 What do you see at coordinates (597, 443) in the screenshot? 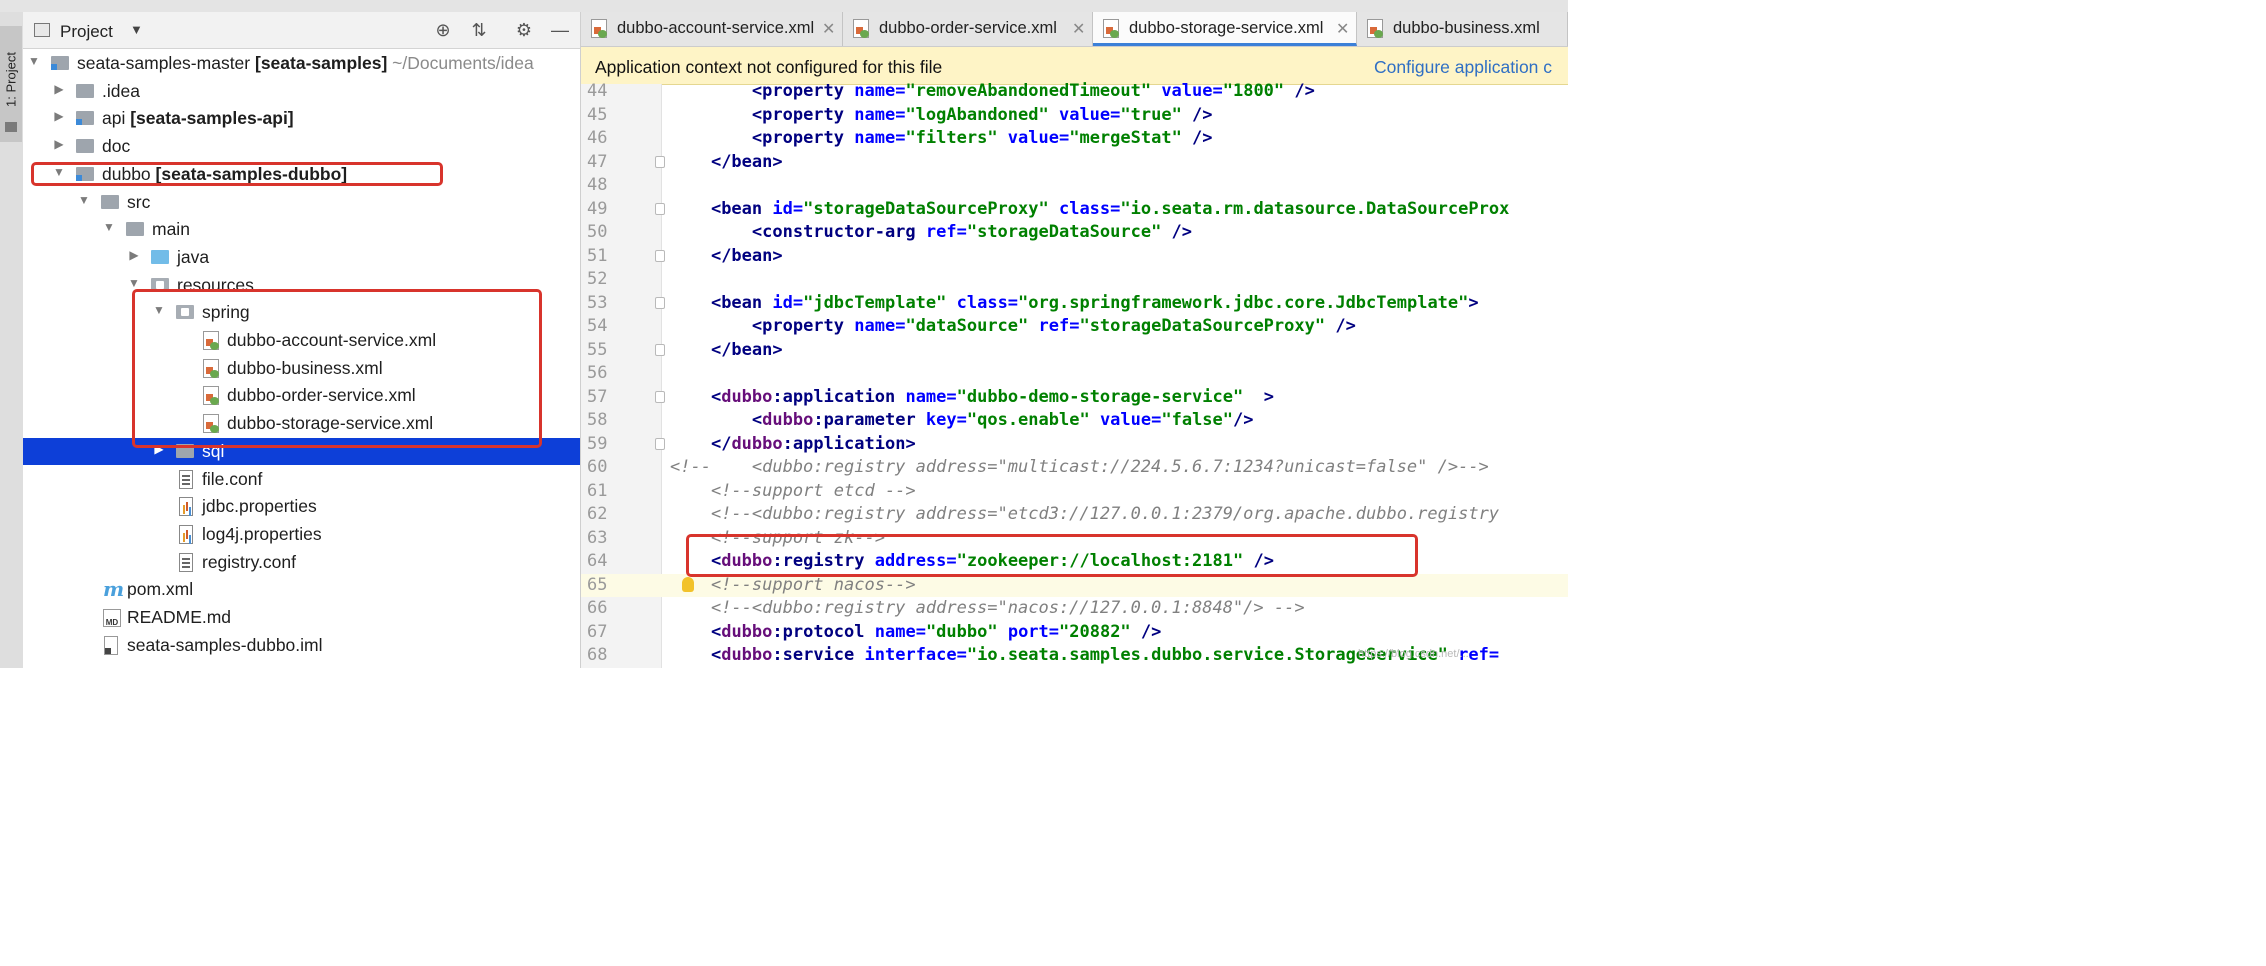
I see `line-number: 59` at bounding box center [597, 443].